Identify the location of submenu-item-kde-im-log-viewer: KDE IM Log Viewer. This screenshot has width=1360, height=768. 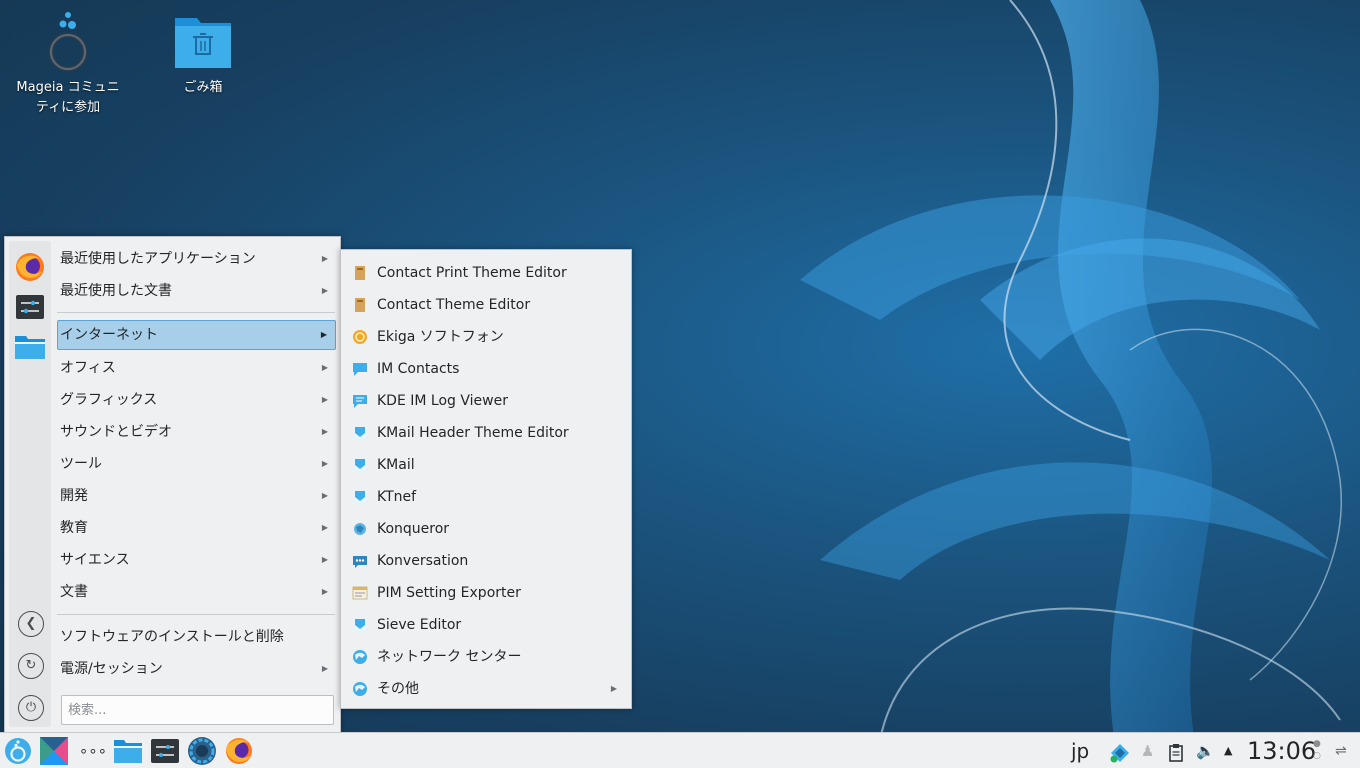
(487, 401).